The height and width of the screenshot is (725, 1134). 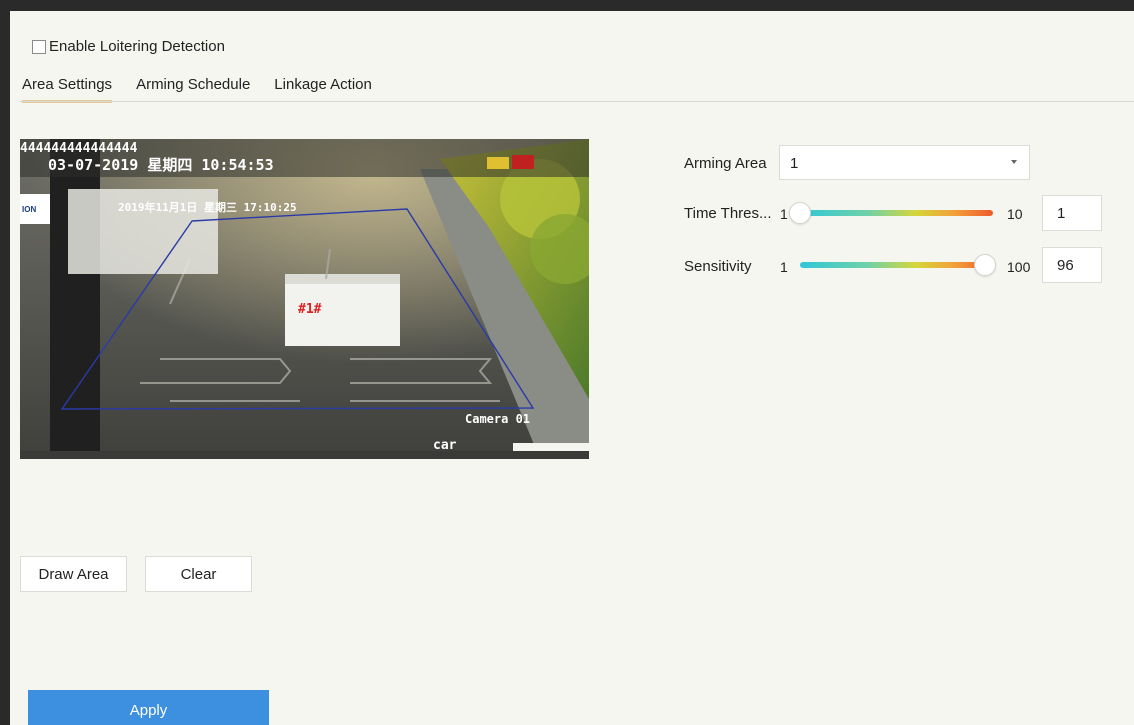 I want to click on sensitivity-max: 100, so click(x=1019, y=267).